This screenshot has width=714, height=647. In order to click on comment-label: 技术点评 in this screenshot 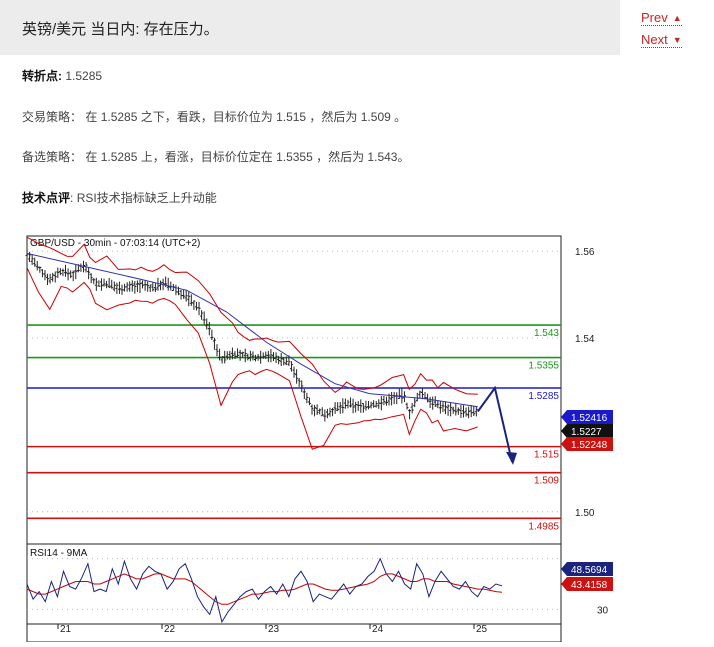, I will do `click(46, 198)`.